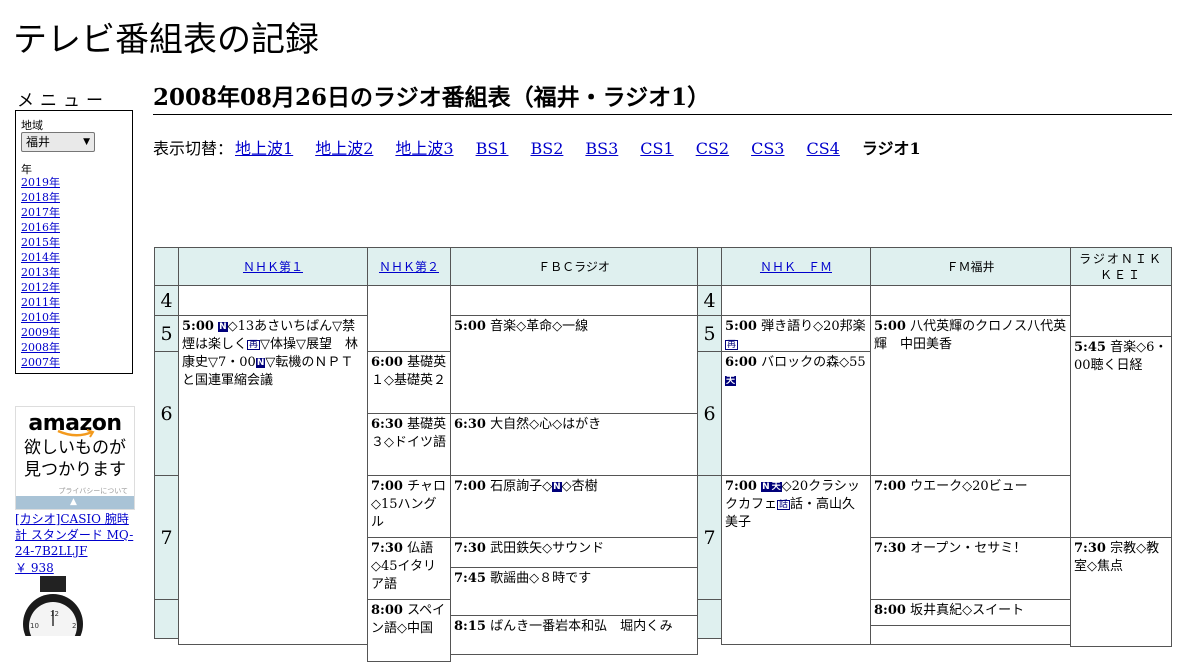  Describe the element at coordinates (521, 486) in the screenshot. I see `program-text: 石原詢子◇` at that location.